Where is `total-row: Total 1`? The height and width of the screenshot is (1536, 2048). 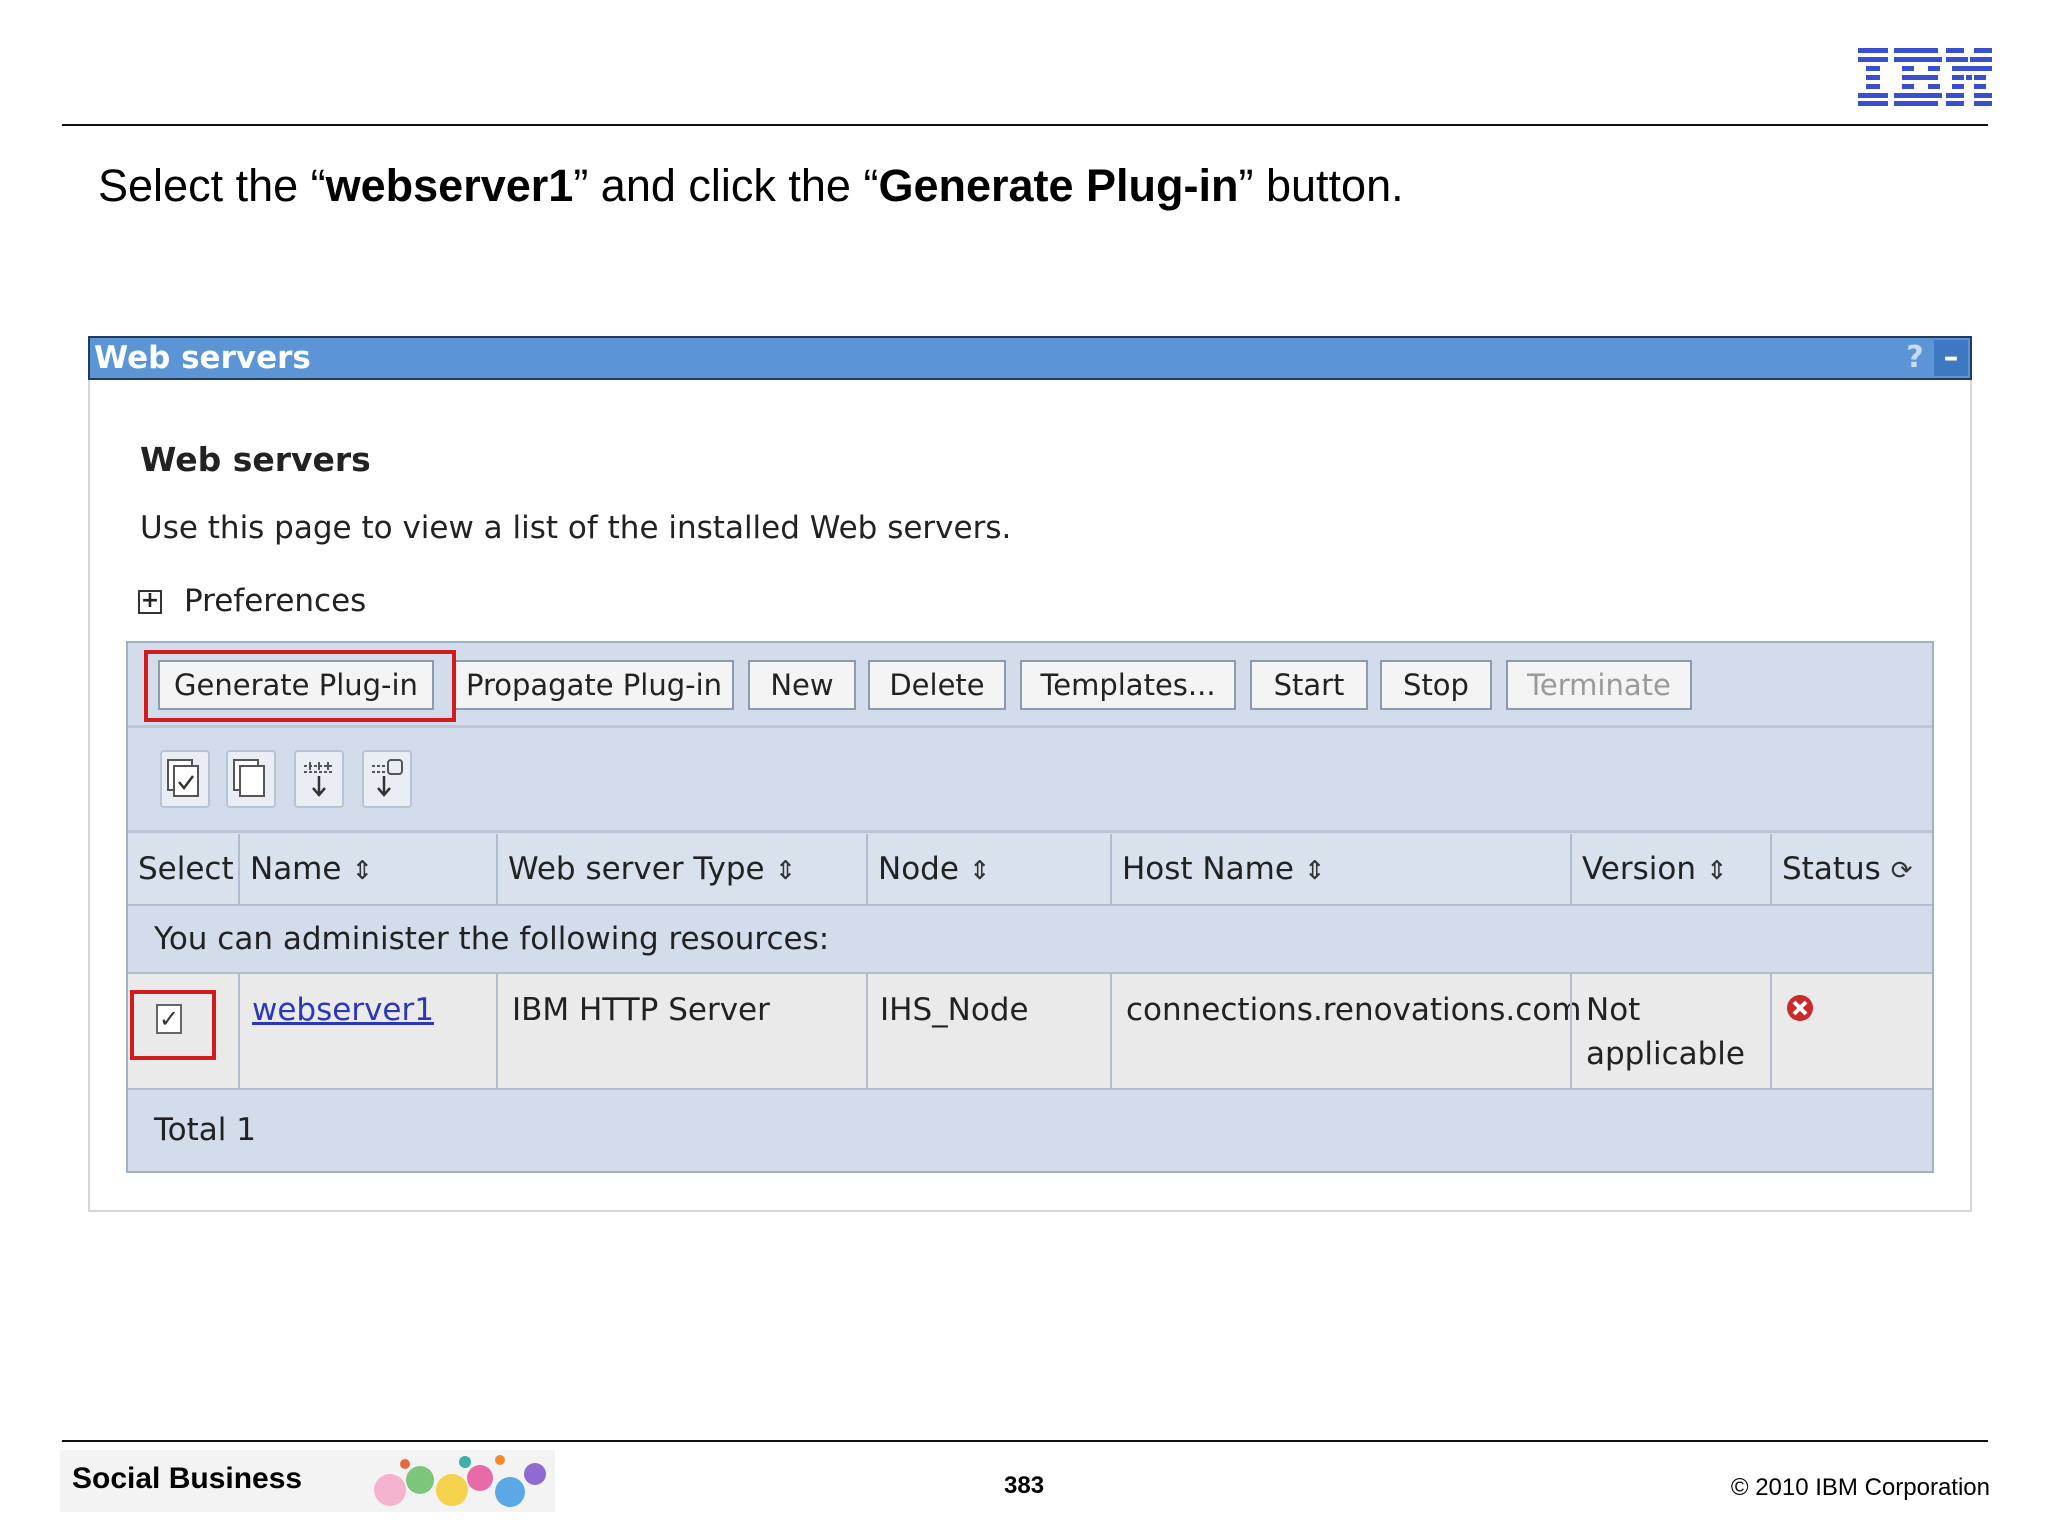
total-row: Total 1 is located at coordinates (1030, 1130).